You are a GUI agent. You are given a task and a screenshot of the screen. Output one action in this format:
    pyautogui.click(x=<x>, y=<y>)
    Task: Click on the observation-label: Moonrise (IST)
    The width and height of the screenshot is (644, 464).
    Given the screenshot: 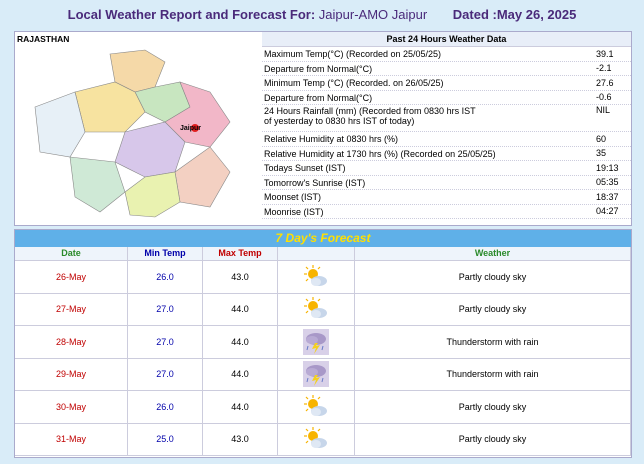 What is the action you would take?
    pyautogui.click(x=429, y=211)
    